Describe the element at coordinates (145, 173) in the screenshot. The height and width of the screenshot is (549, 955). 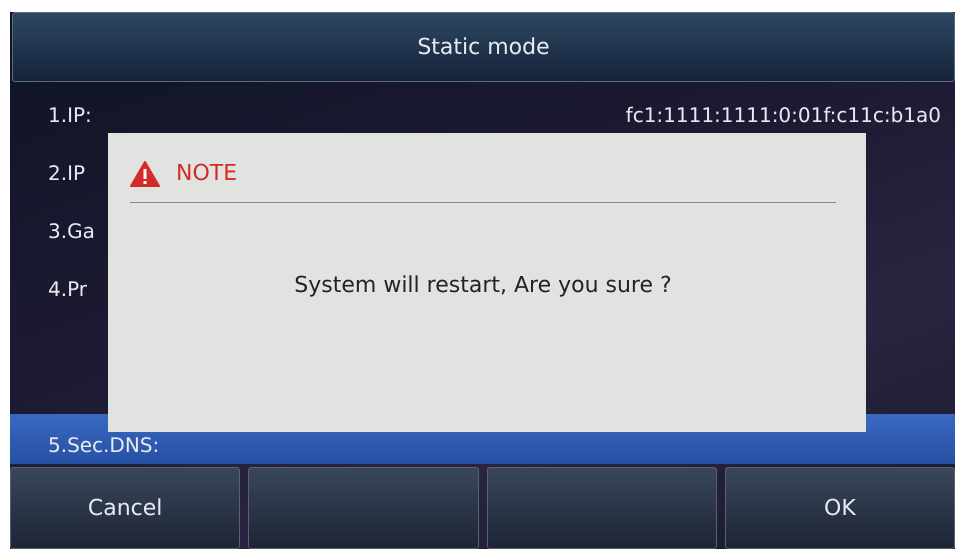
I see `warning-icon` at that location.